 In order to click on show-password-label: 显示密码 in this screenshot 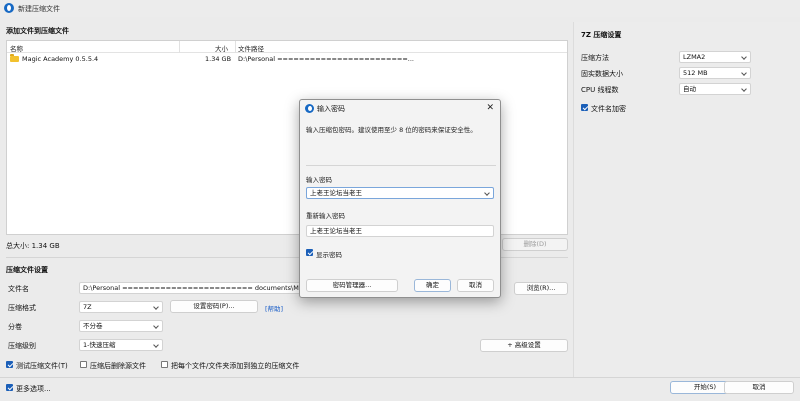, I will do `click(329, 255)`.